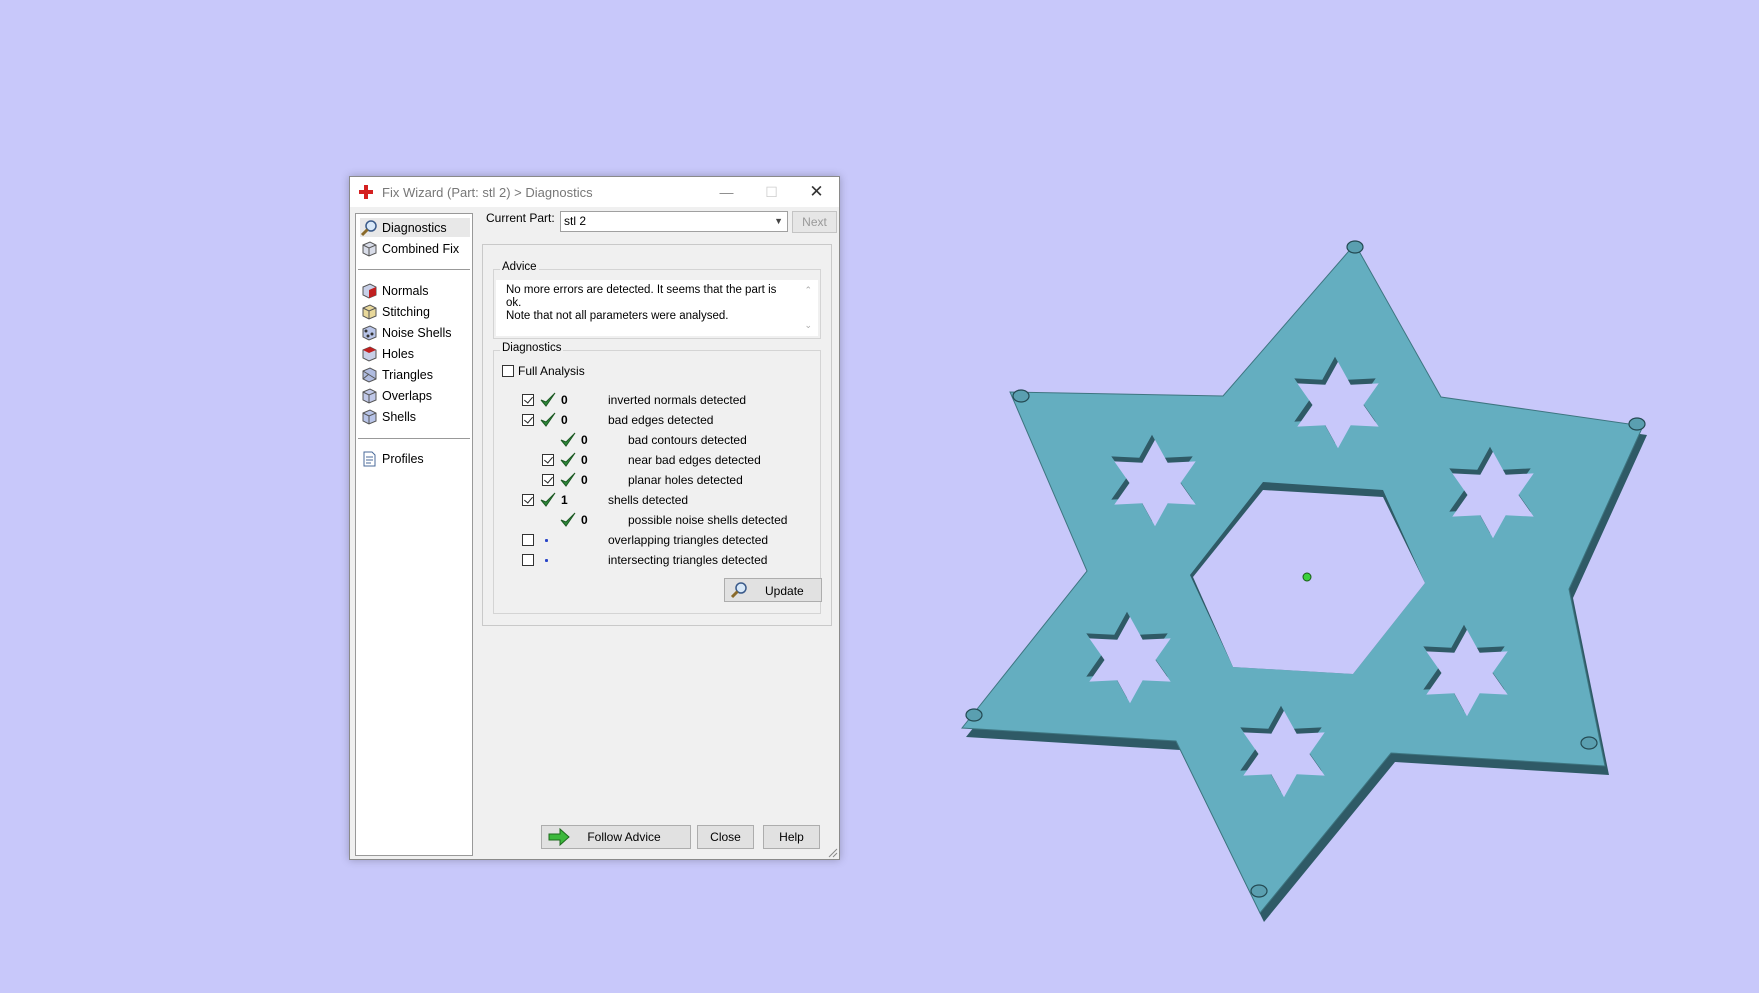 The image size is (1759, 993). I want to click on noise-shells-icon, so click(369, 332).